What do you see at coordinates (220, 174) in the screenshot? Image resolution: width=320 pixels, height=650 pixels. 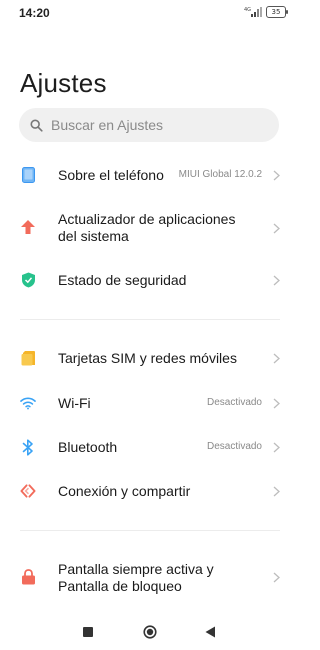 I see `settings-item-value: MIUI Global 12.0.2` at bounding box center [220, 174].